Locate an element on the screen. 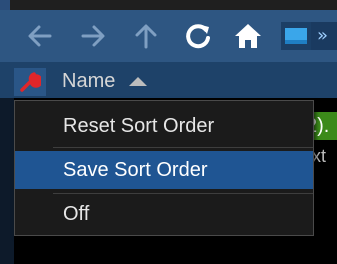 The image size is (337, 264). arrow-left-icon is located at coordinates (40, 36).